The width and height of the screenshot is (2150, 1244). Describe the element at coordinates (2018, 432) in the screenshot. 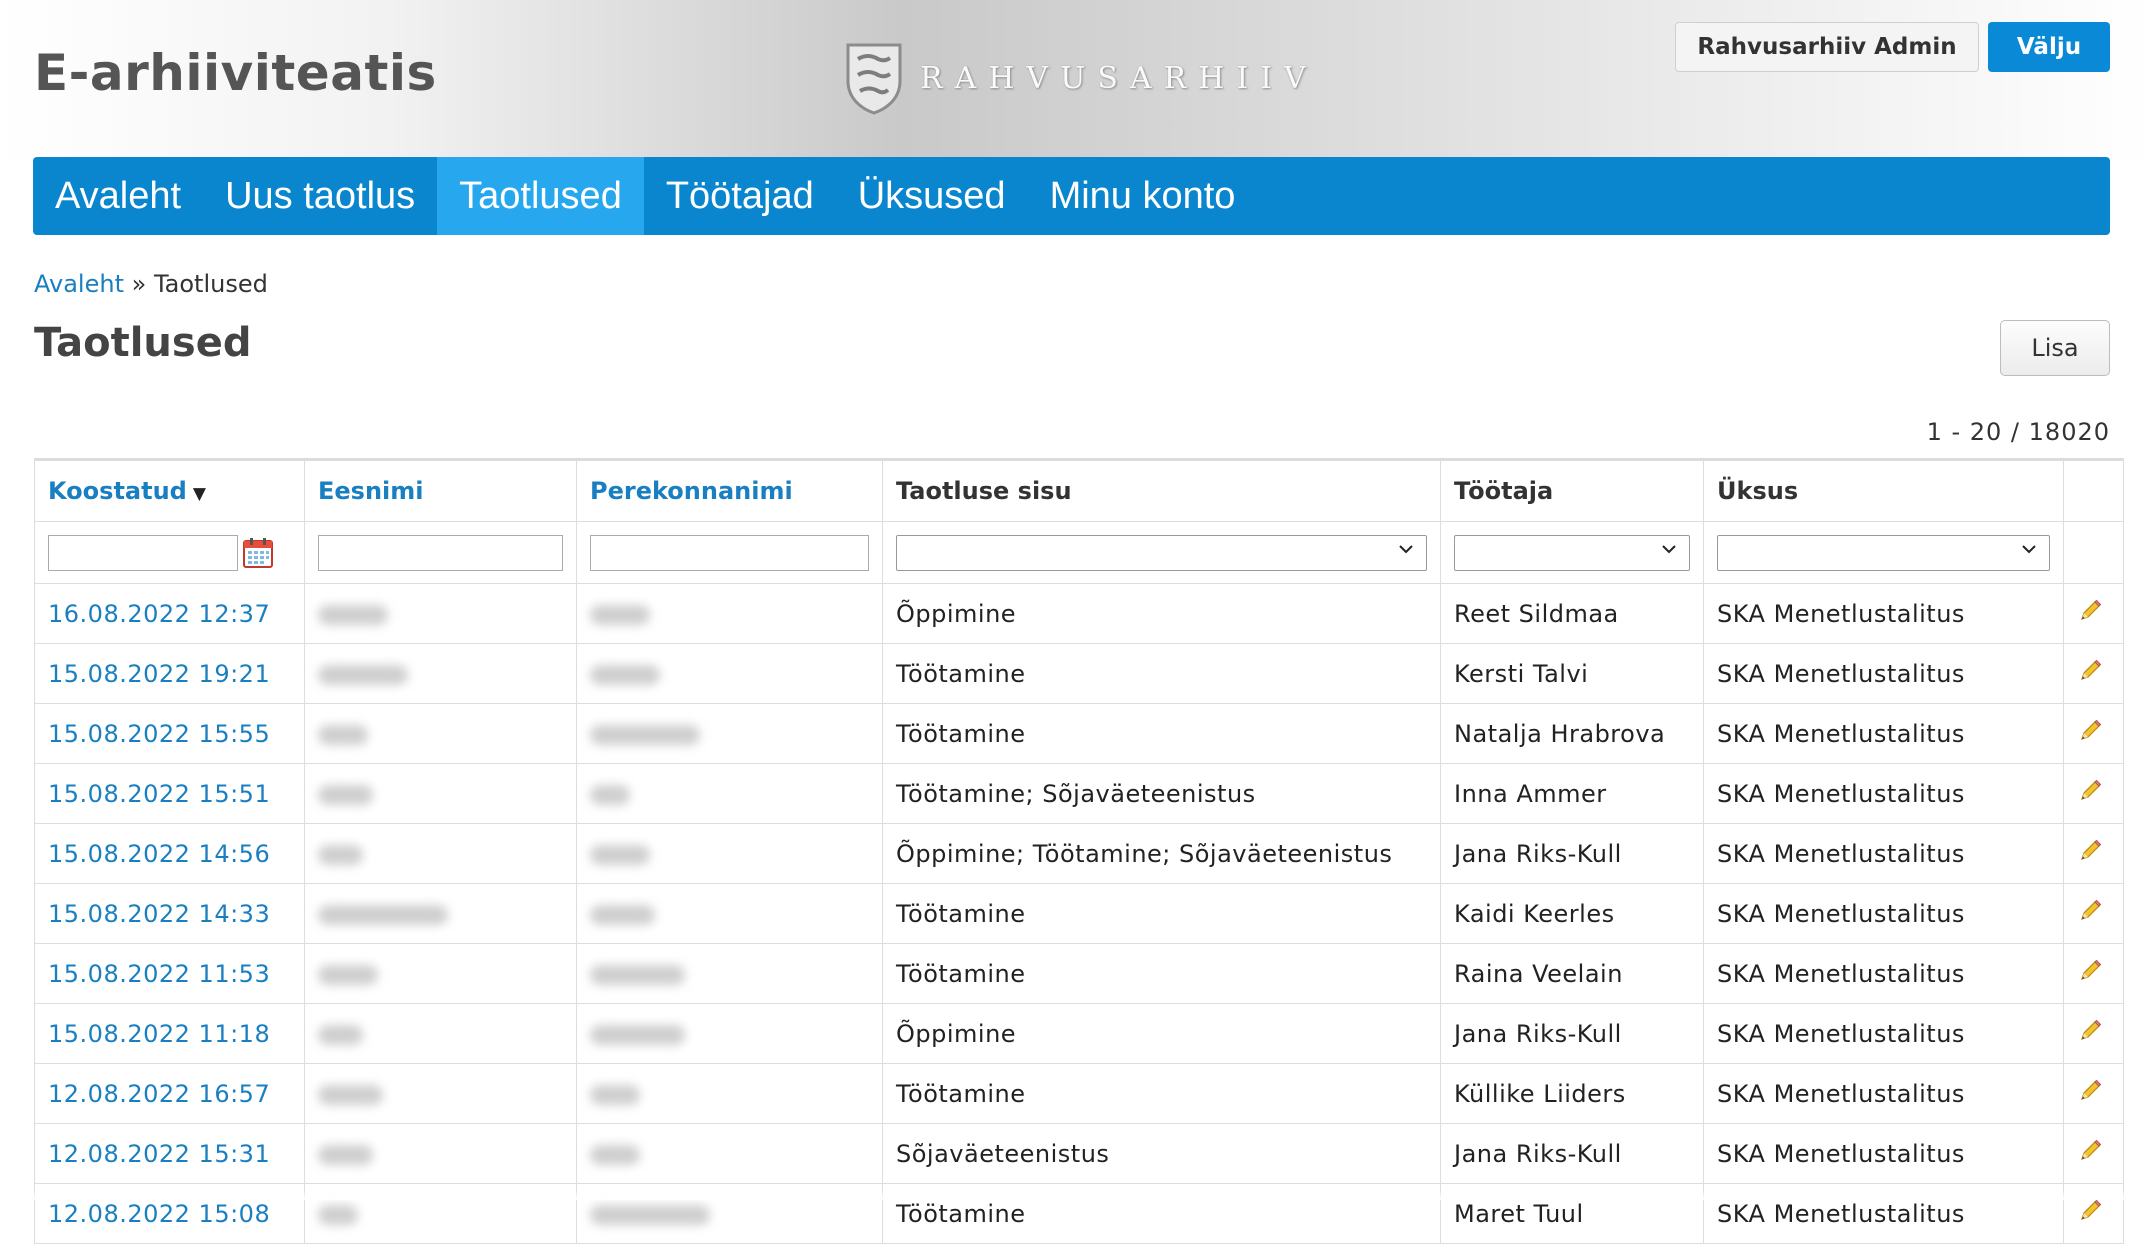

I see `pagination-summary: 1 - 20 / 18020` at that location.